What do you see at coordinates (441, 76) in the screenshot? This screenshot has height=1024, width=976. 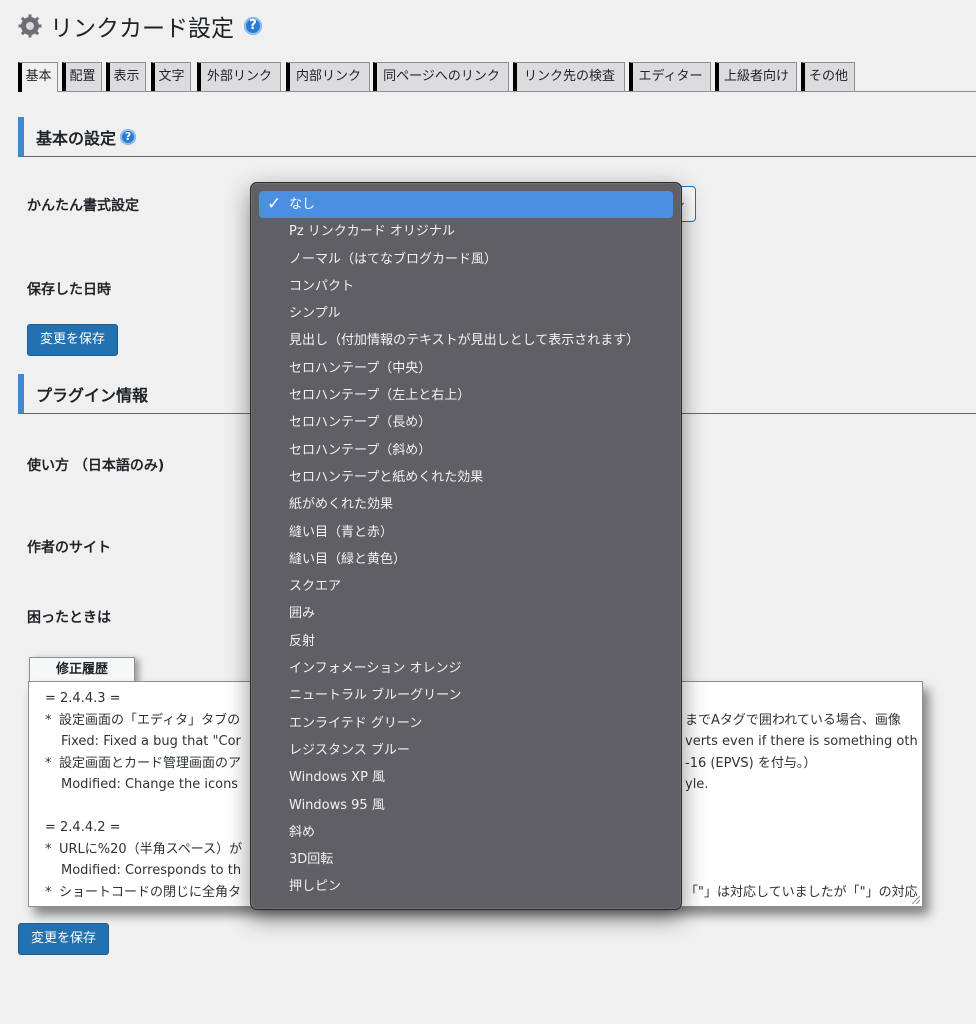 I see `tab-same-page-link: 同ページへのリンク` at bounding box center [441, 76].